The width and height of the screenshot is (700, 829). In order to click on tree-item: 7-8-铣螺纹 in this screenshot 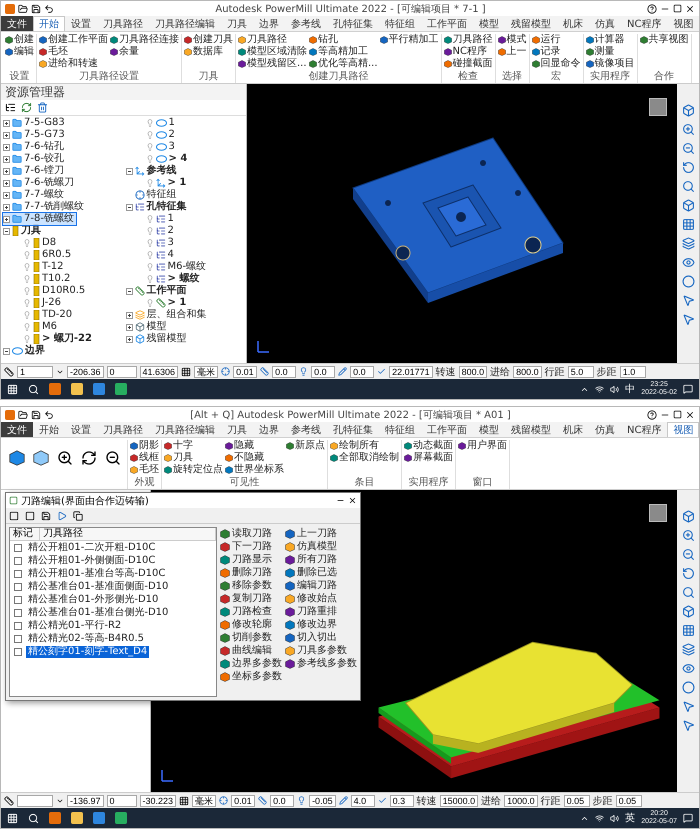, I will do `click(39, 219)`.